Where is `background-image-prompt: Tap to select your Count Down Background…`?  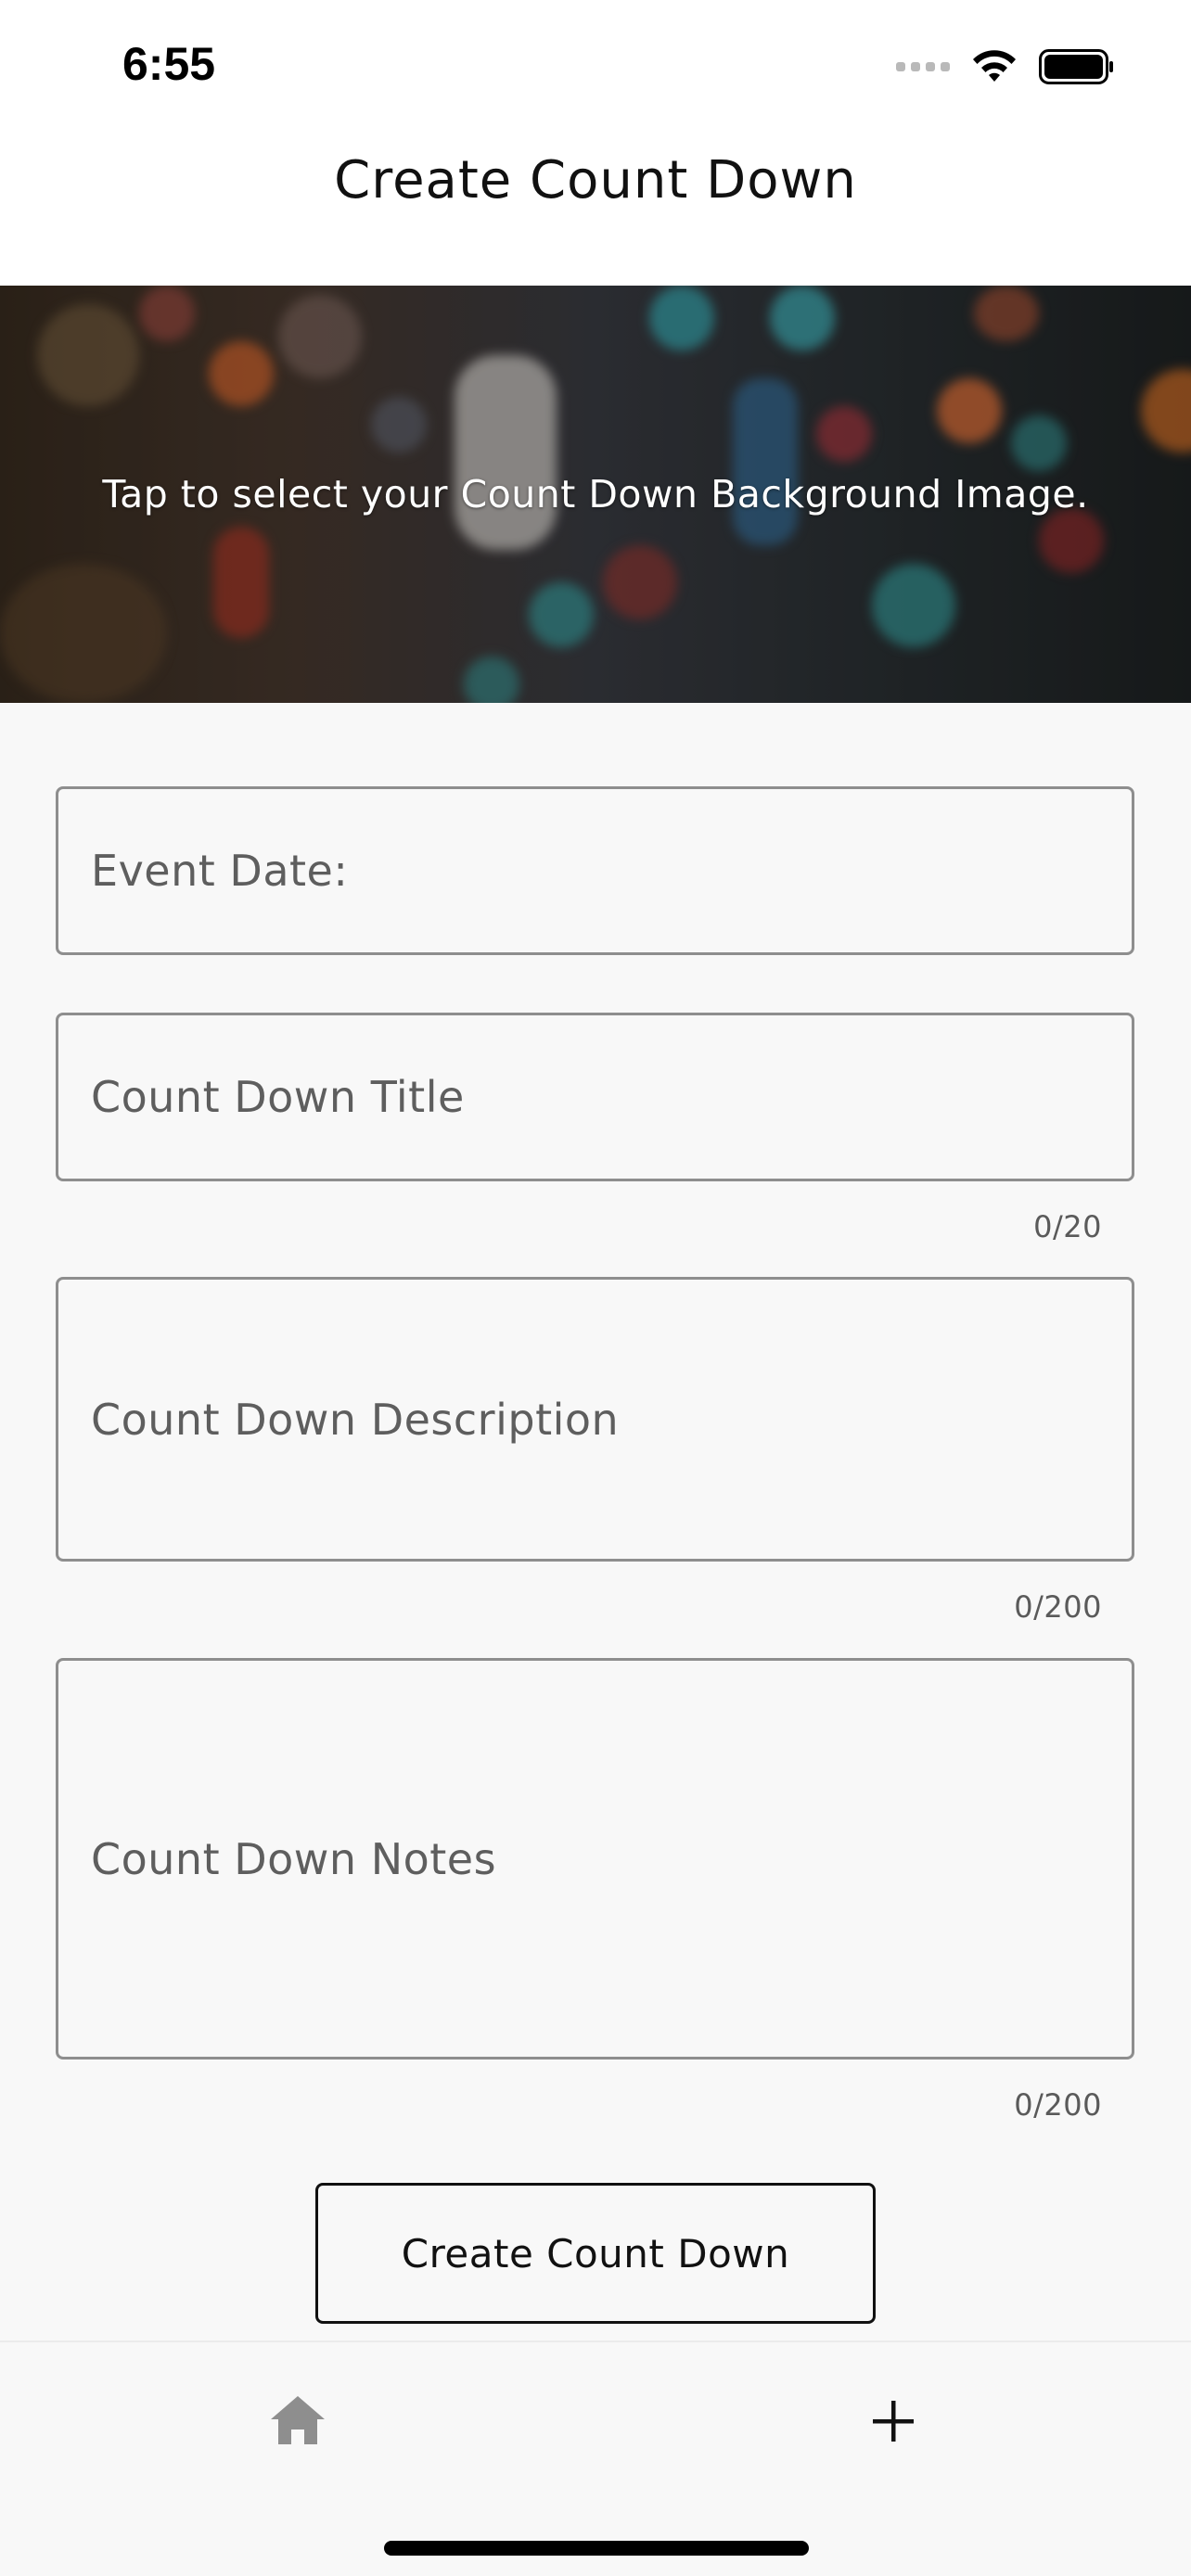 background-image-prompt: Tap to select your Count Down Background… is located at coordinates (595, 494).